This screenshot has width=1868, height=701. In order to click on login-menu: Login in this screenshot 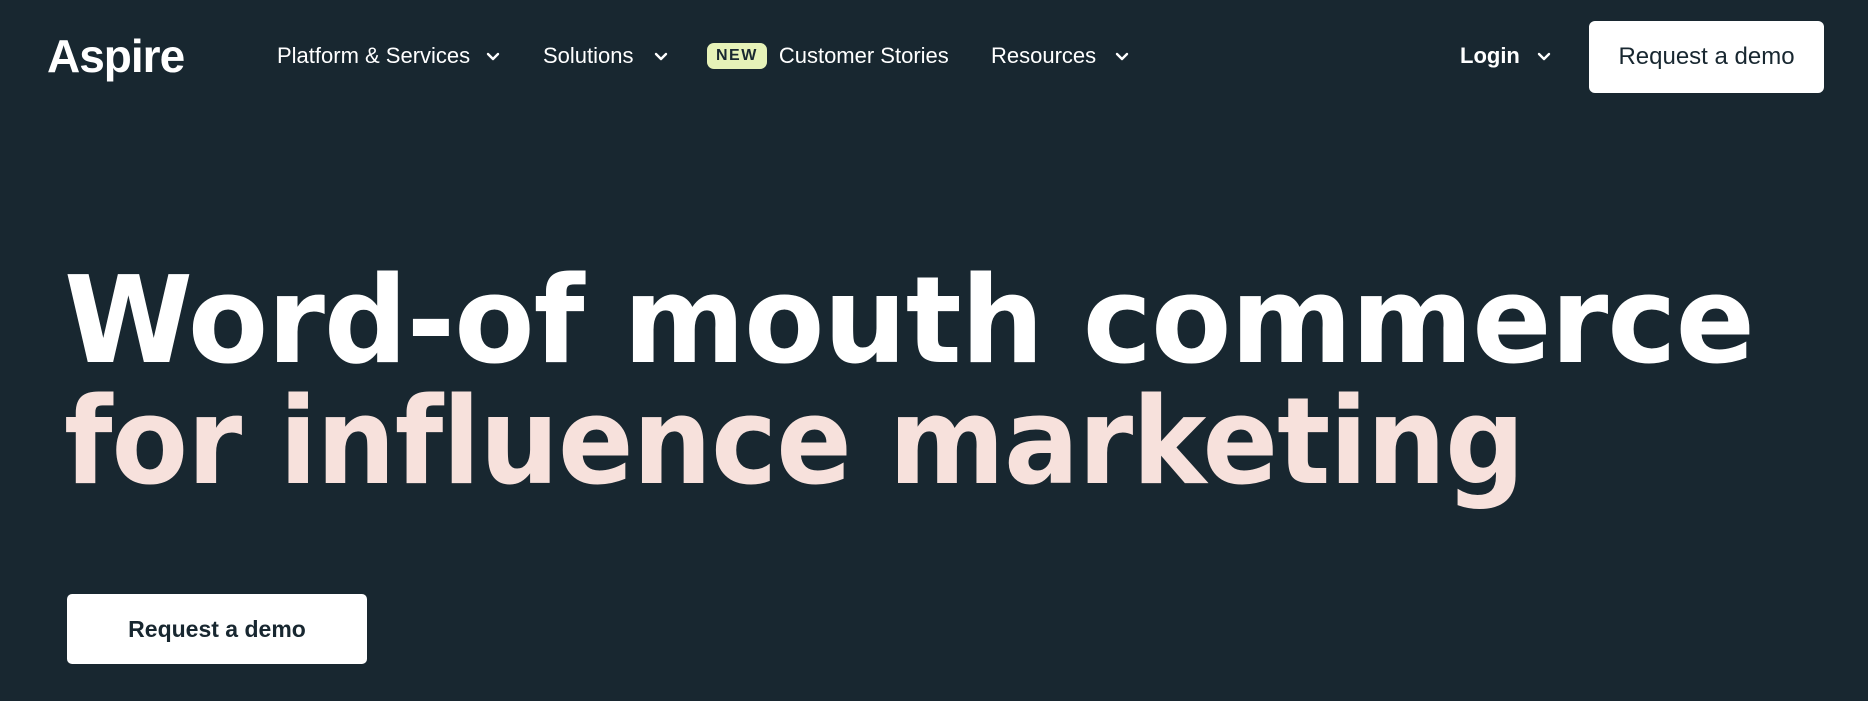, I will do `click(1506, 56)`.